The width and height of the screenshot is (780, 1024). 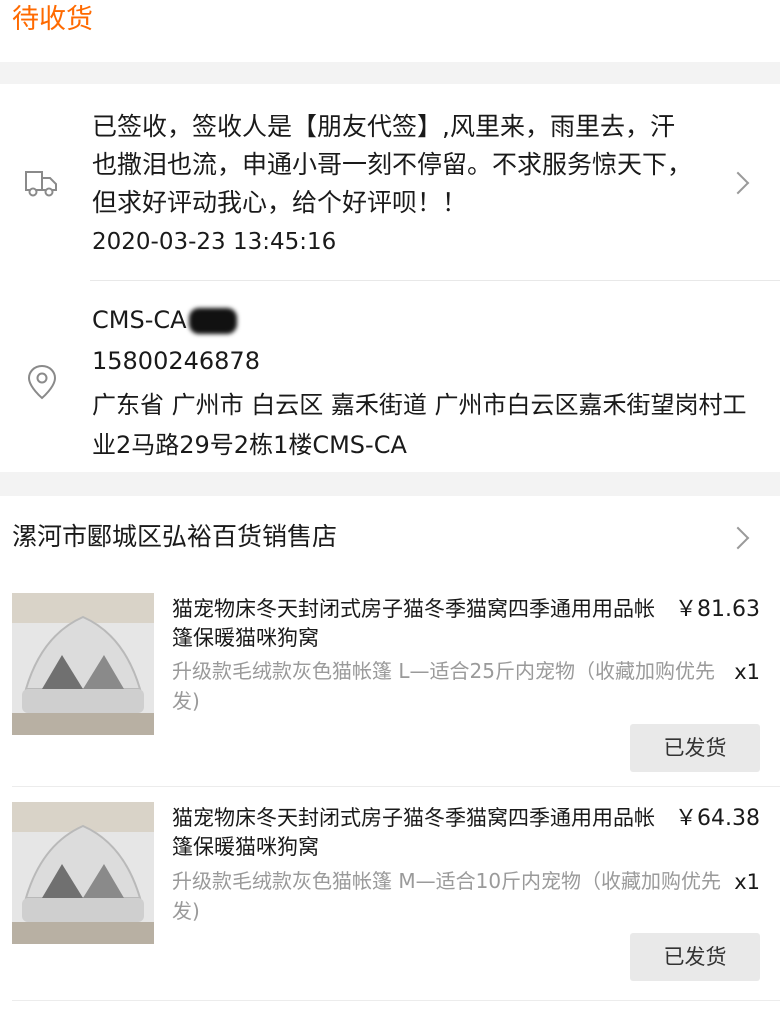 I want to click on truck-icon, so click(x=41, y=184).